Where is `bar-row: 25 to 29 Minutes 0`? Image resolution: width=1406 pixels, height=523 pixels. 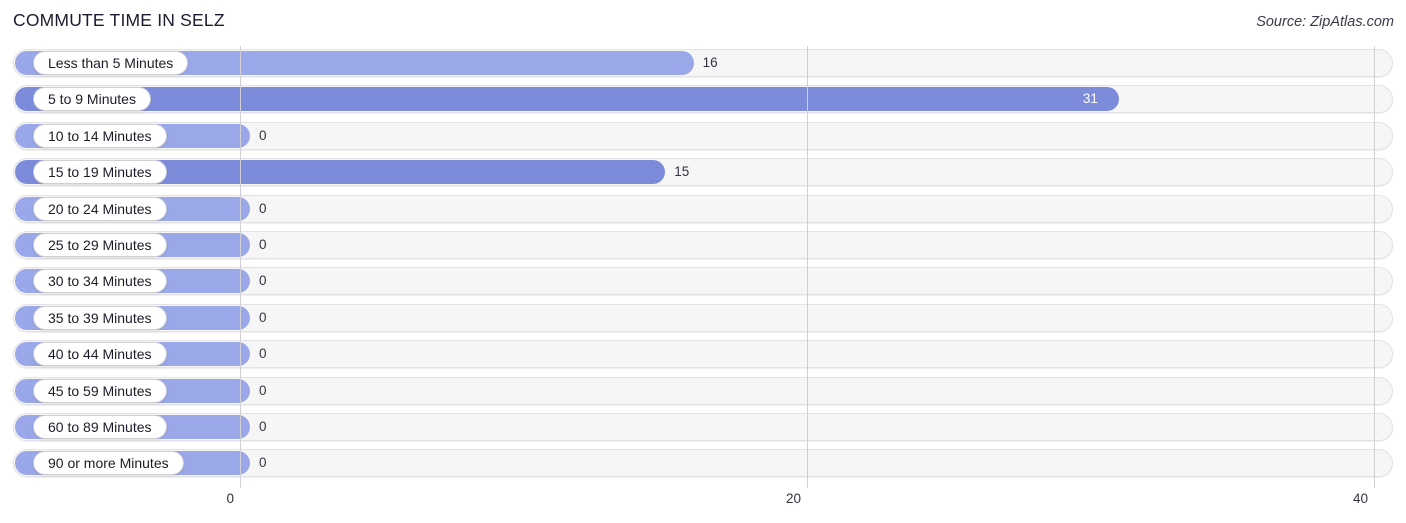
bar-row: 25 to 29 Minutes 0 is located at coordinates (703, 246).